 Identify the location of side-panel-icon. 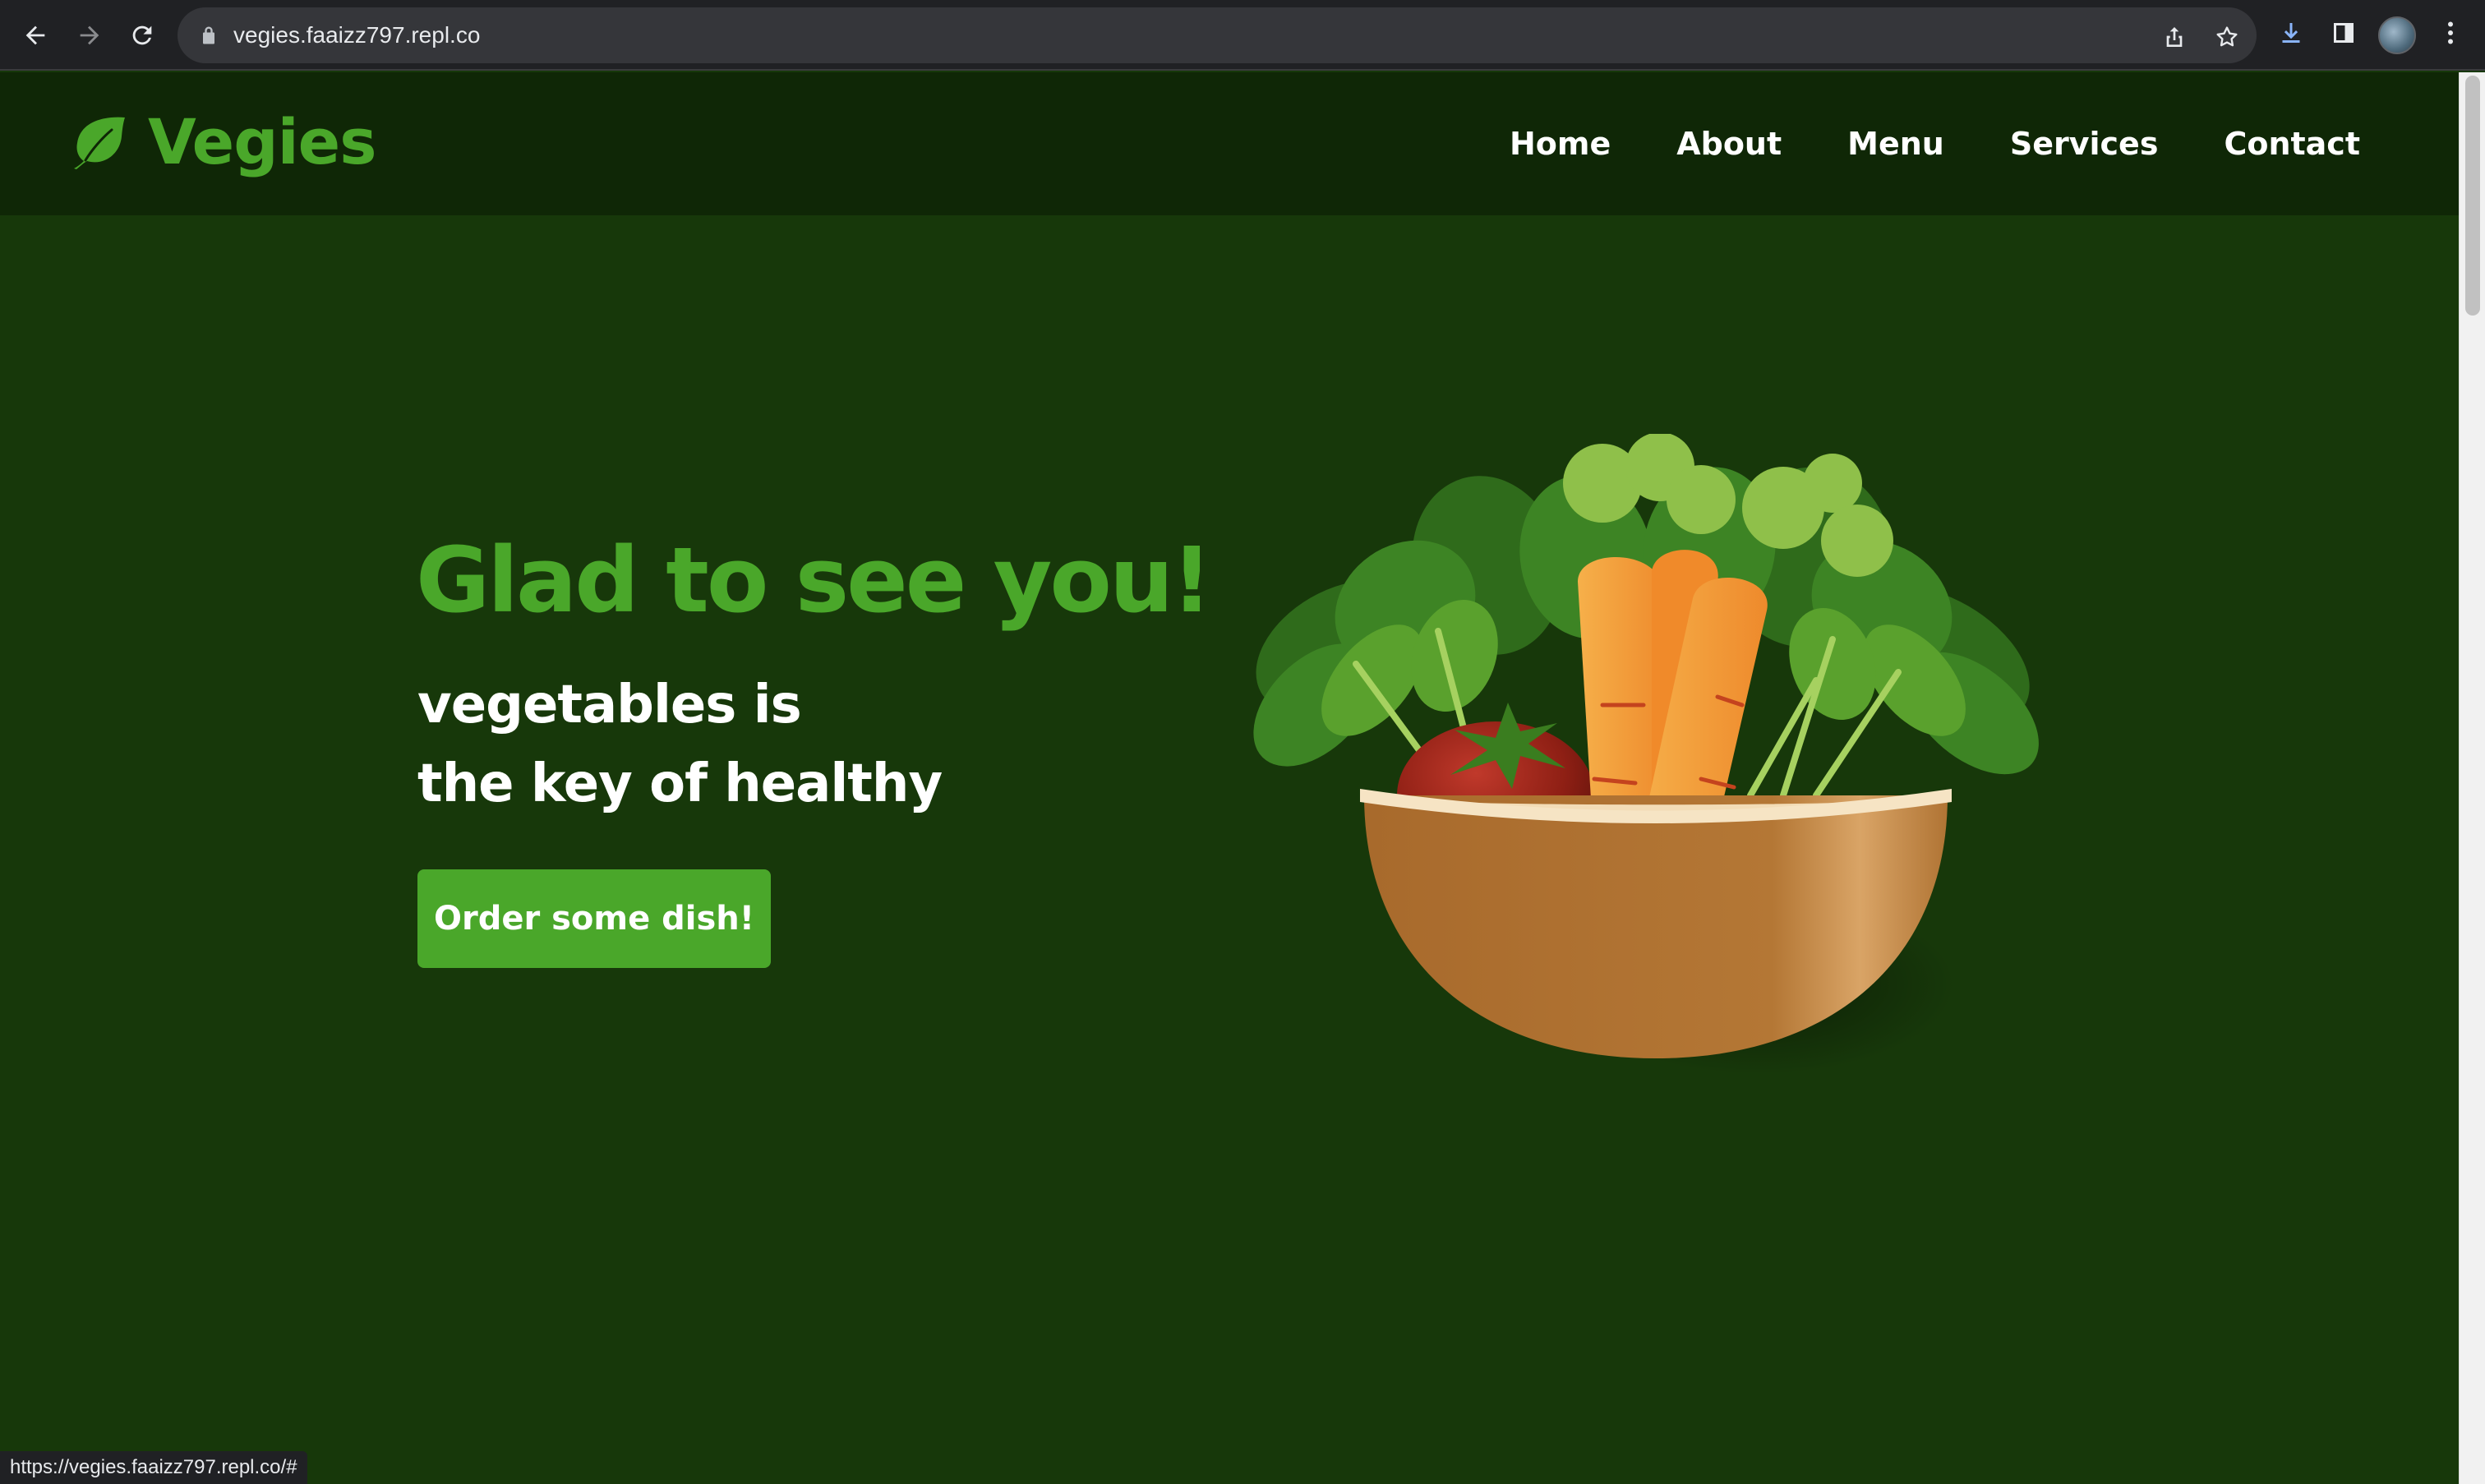
(2344, 33).